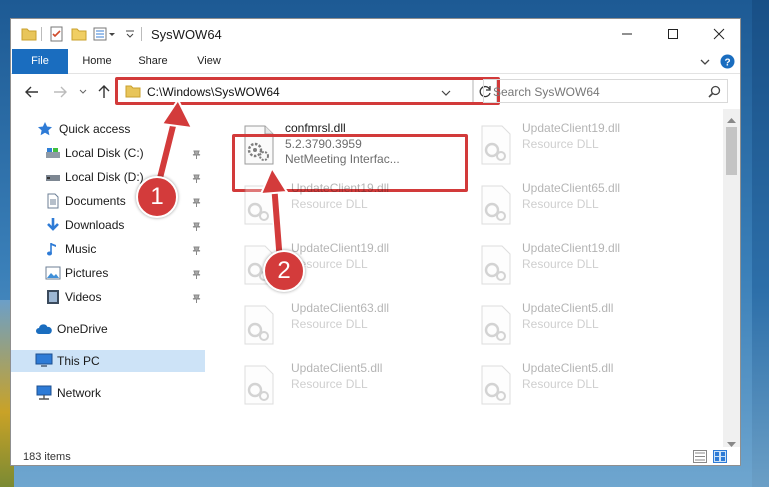  What do you see at coordinates (157, 197) in the screenshot?
I see `step-badge-1: 1` at bounding box center [157, 197].